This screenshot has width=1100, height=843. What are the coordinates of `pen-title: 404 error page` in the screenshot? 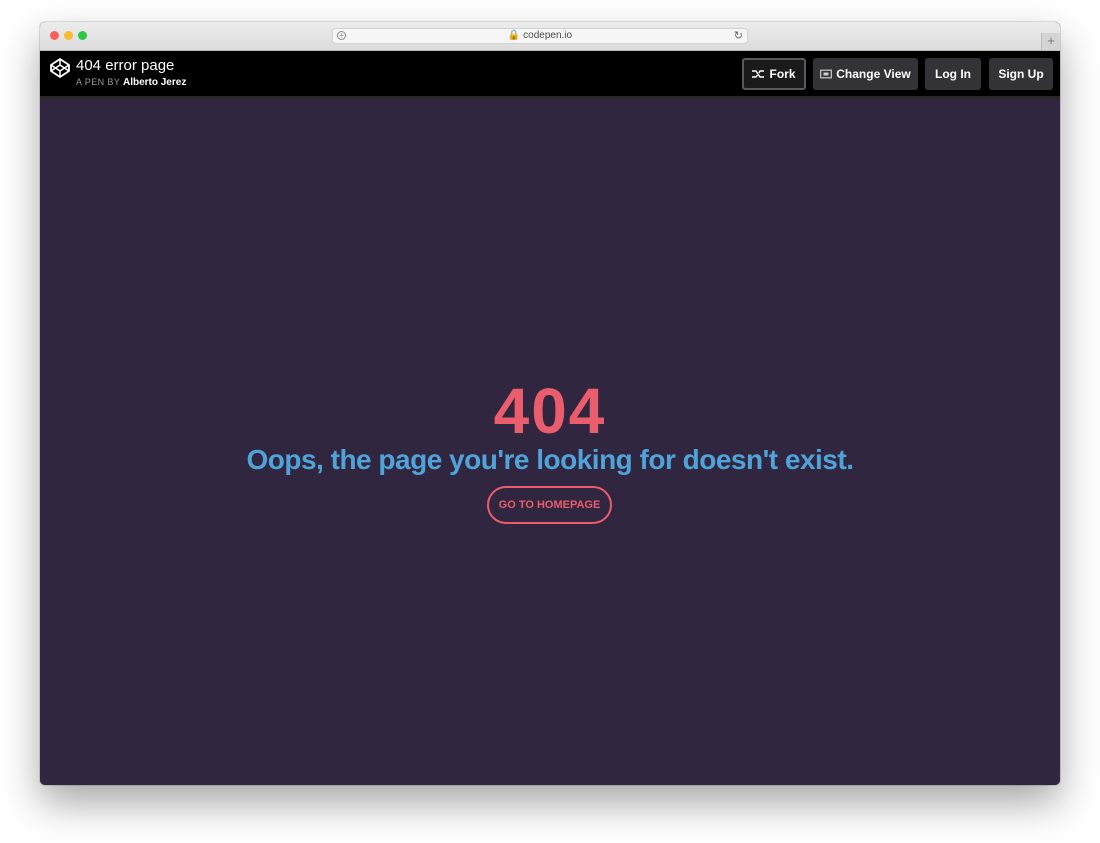 It's located at (125, 65).